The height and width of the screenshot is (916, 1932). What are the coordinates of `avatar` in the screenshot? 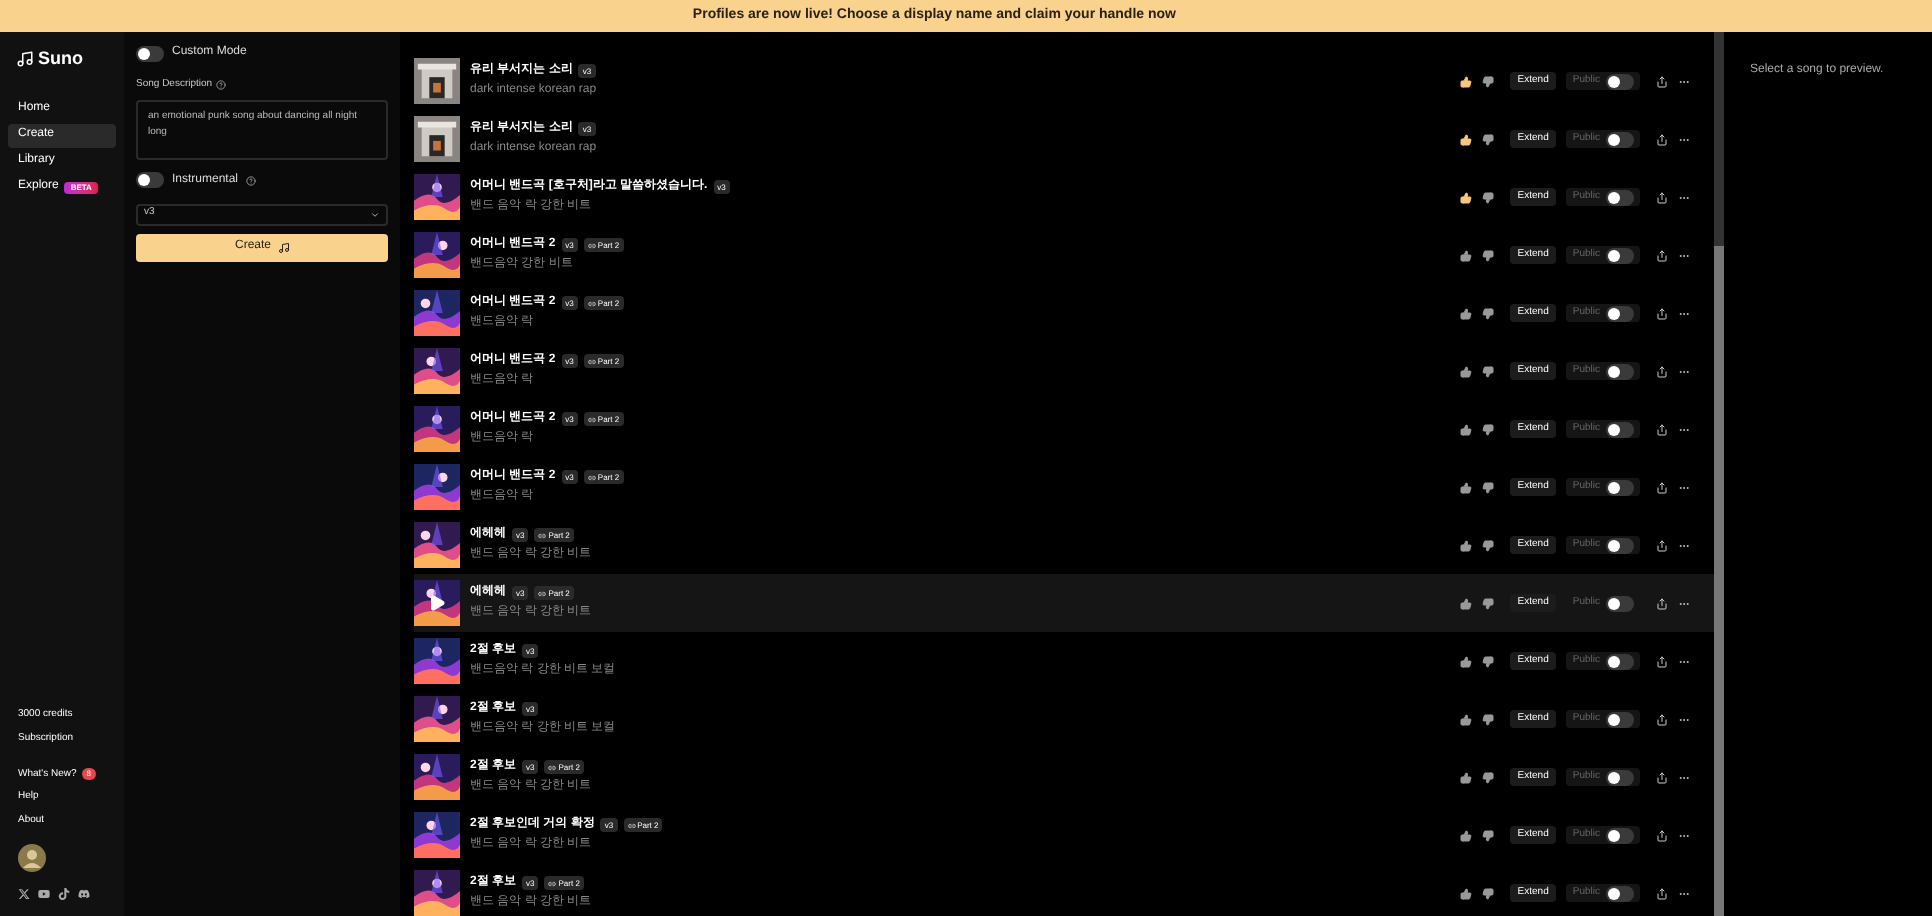 It's located at (32, 858).